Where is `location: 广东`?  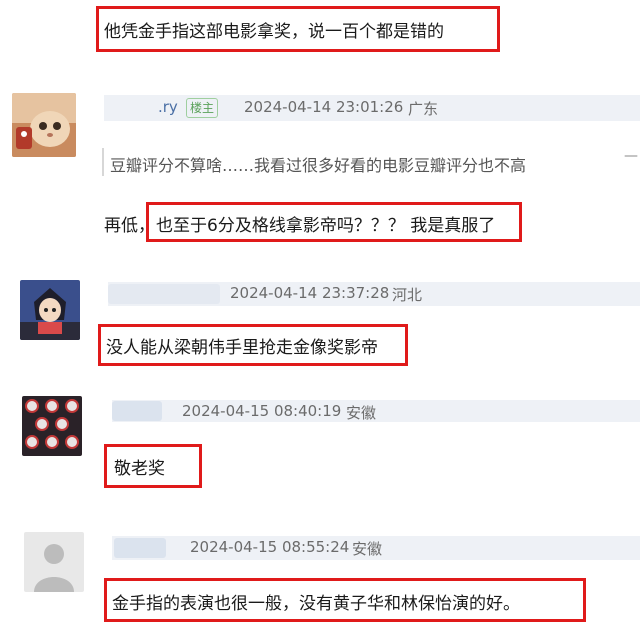
location: 广东 is located at coordinates (423, 109).